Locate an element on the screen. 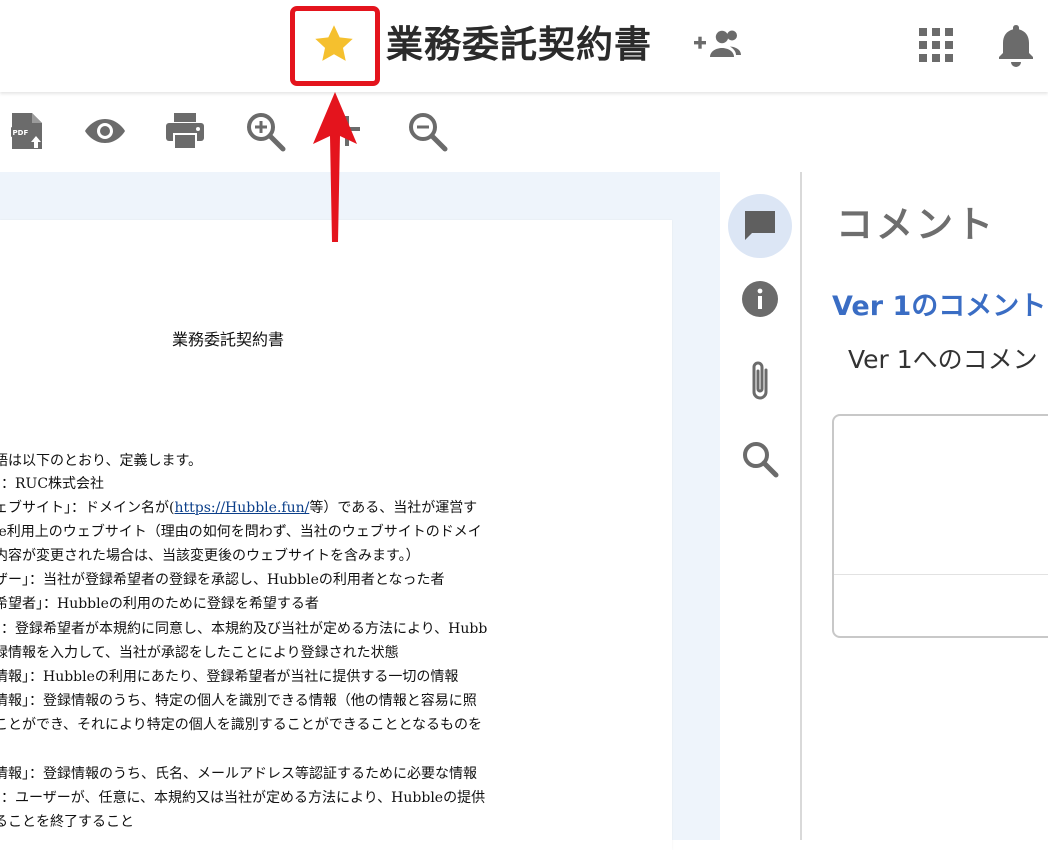 This screenshot has width=1048, height=850. document-title: 業務委託契約書 is located at coordinates (519, 45).